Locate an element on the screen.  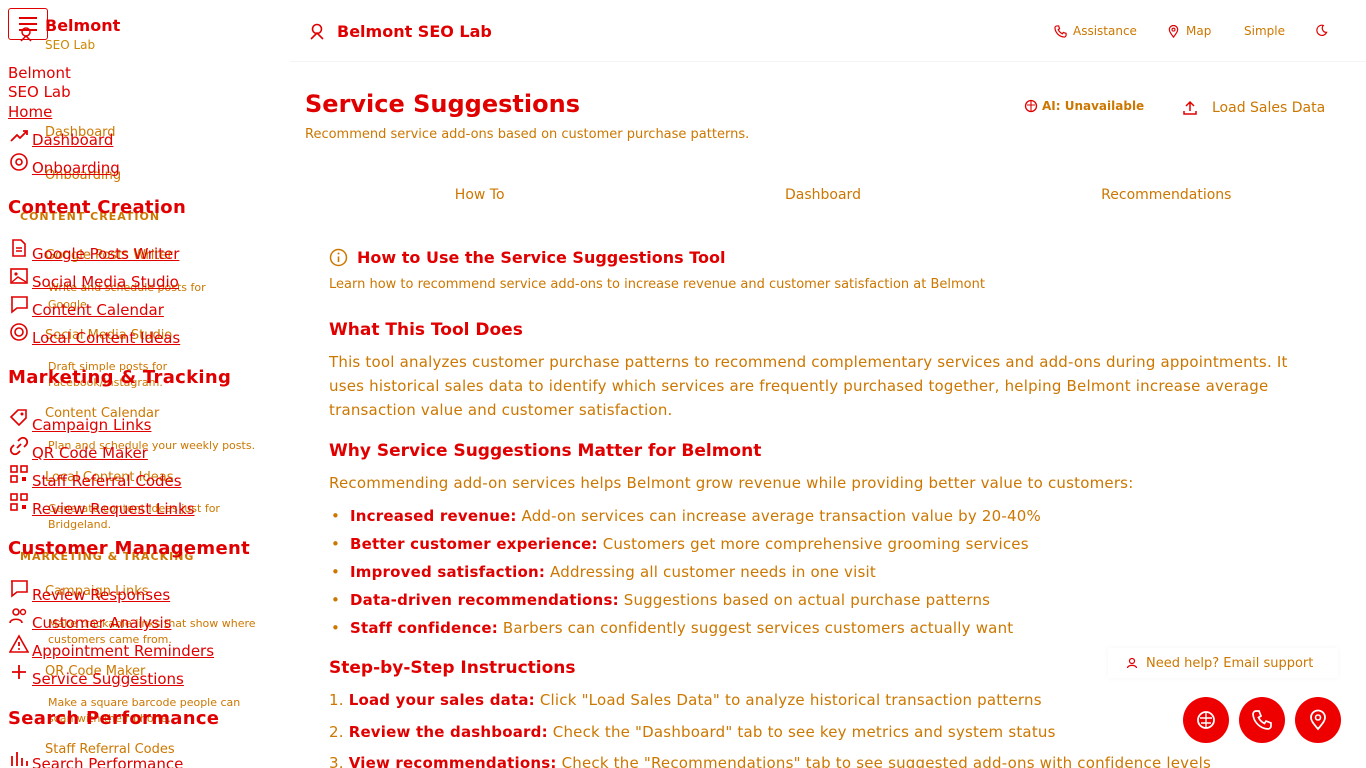
nav-search-performance: Search Performance is located at coordinates (107, 761).